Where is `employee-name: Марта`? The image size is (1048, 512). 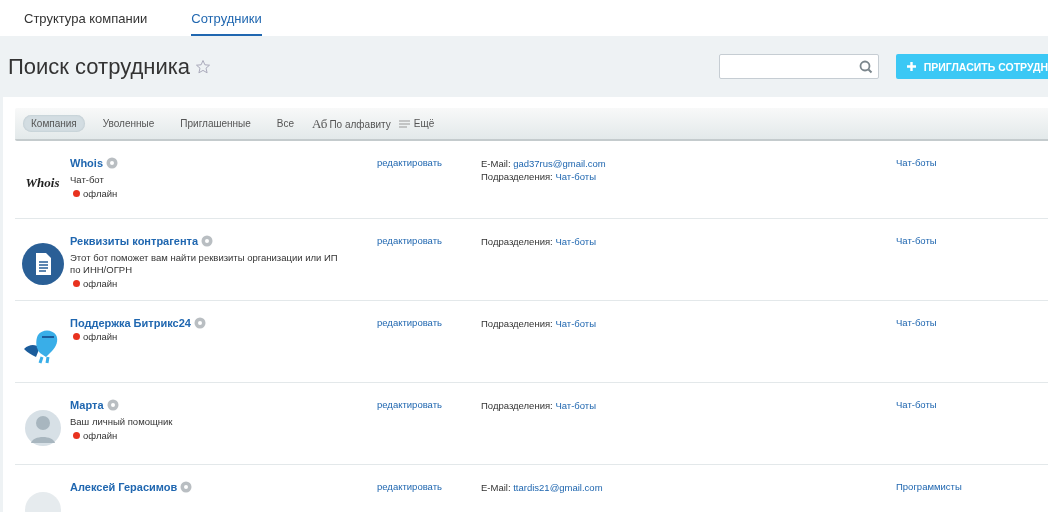
employee-name: Марта is located at coordinates (87, 405).